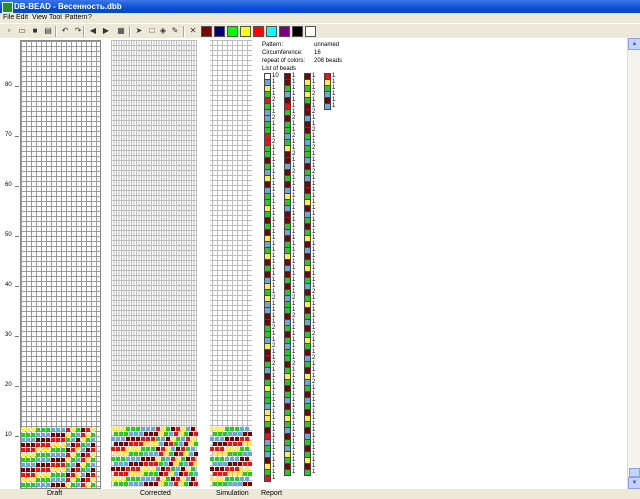  Describe the element at coordinates (78, 31) in the screenshot. I see `redo-icon: ↷` at that location.